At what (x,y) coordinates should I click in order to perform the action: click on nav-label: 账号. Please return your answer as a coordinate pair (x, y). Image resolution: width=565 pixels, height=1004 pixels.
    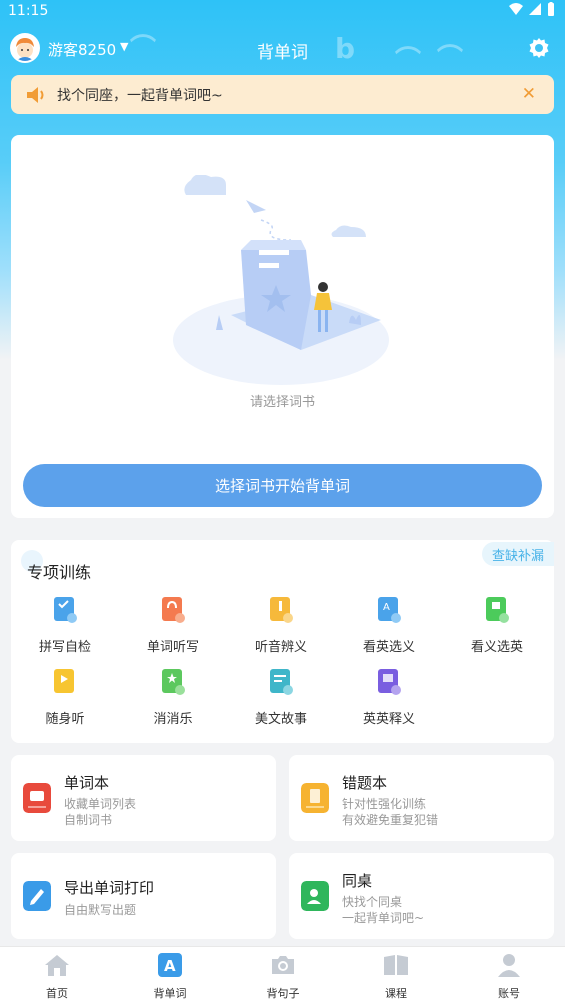
    Looking at the image, I should click on (509, 993).